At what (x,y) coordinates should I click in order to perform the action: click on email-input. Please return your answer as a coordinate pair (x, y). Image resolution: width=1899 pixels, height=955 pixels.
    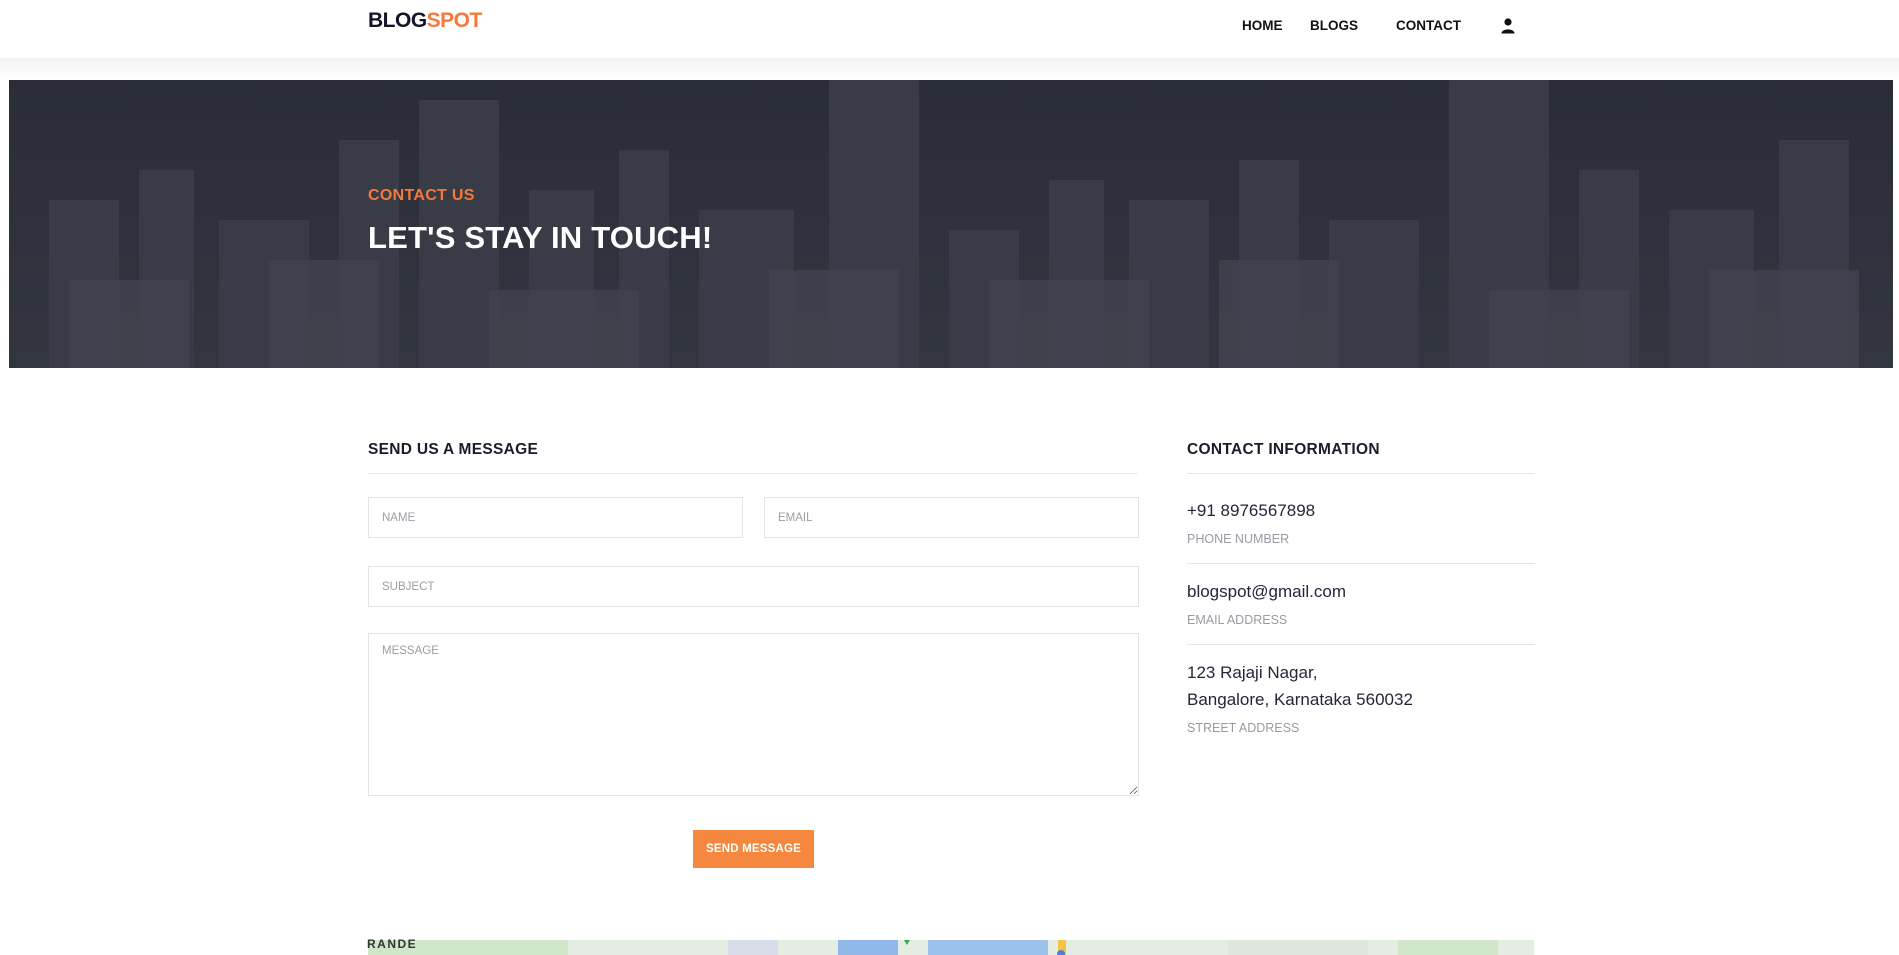
    Looking at the image, I should click on (951, 517).